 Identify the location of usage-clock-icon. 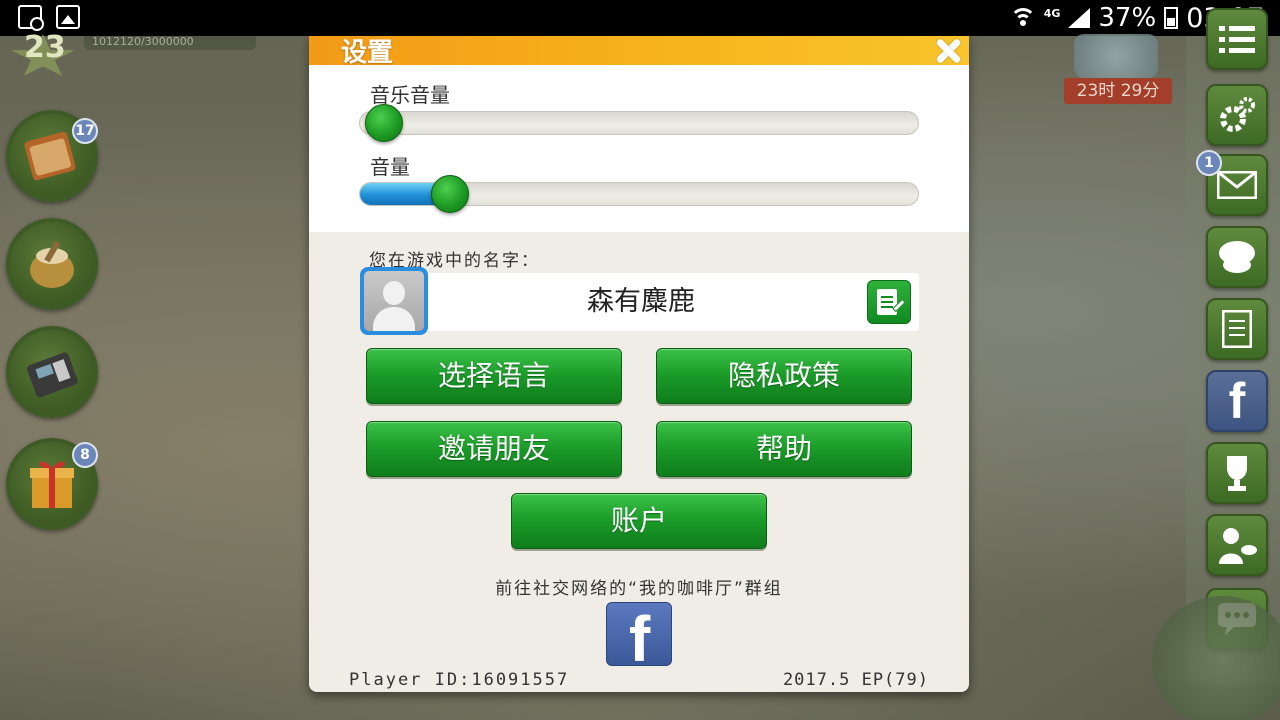
(31, 18).